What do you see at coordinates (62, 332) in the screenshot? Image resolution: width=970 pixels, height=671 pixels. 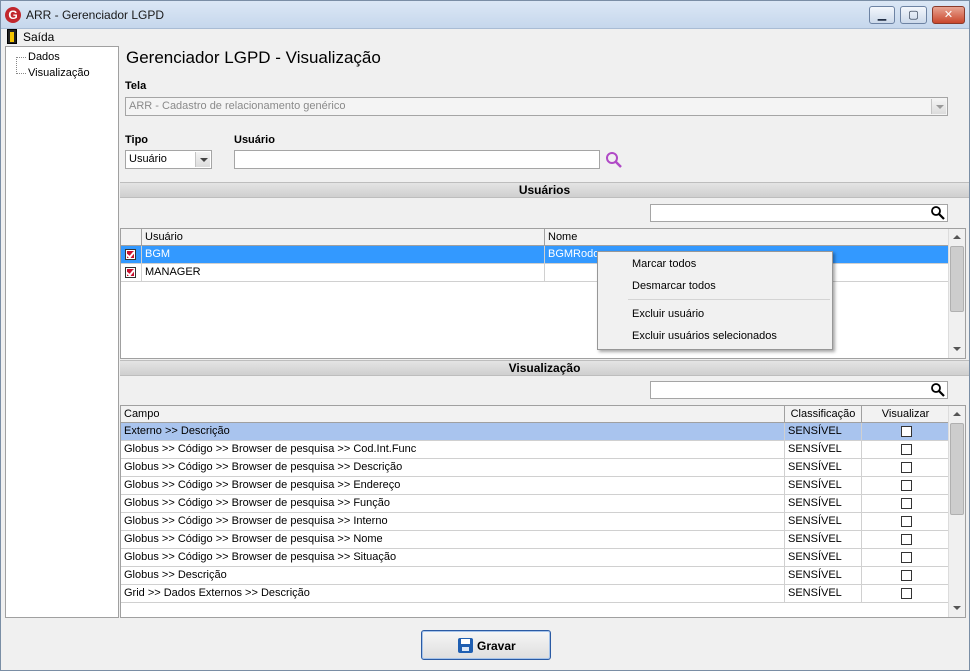 I see `navigation-tree: Dados Visualização` at bounding box center [62, 332].